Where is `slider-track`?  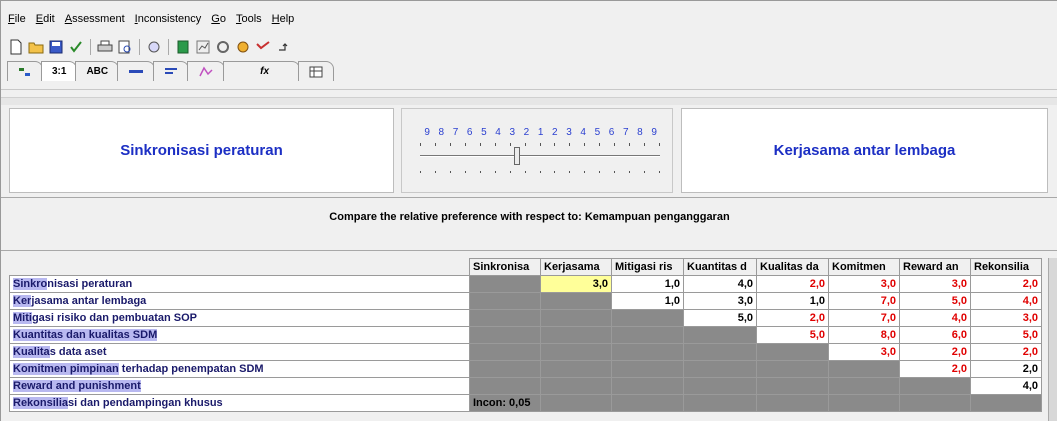
slider-track is located at coordinates (540, 156).